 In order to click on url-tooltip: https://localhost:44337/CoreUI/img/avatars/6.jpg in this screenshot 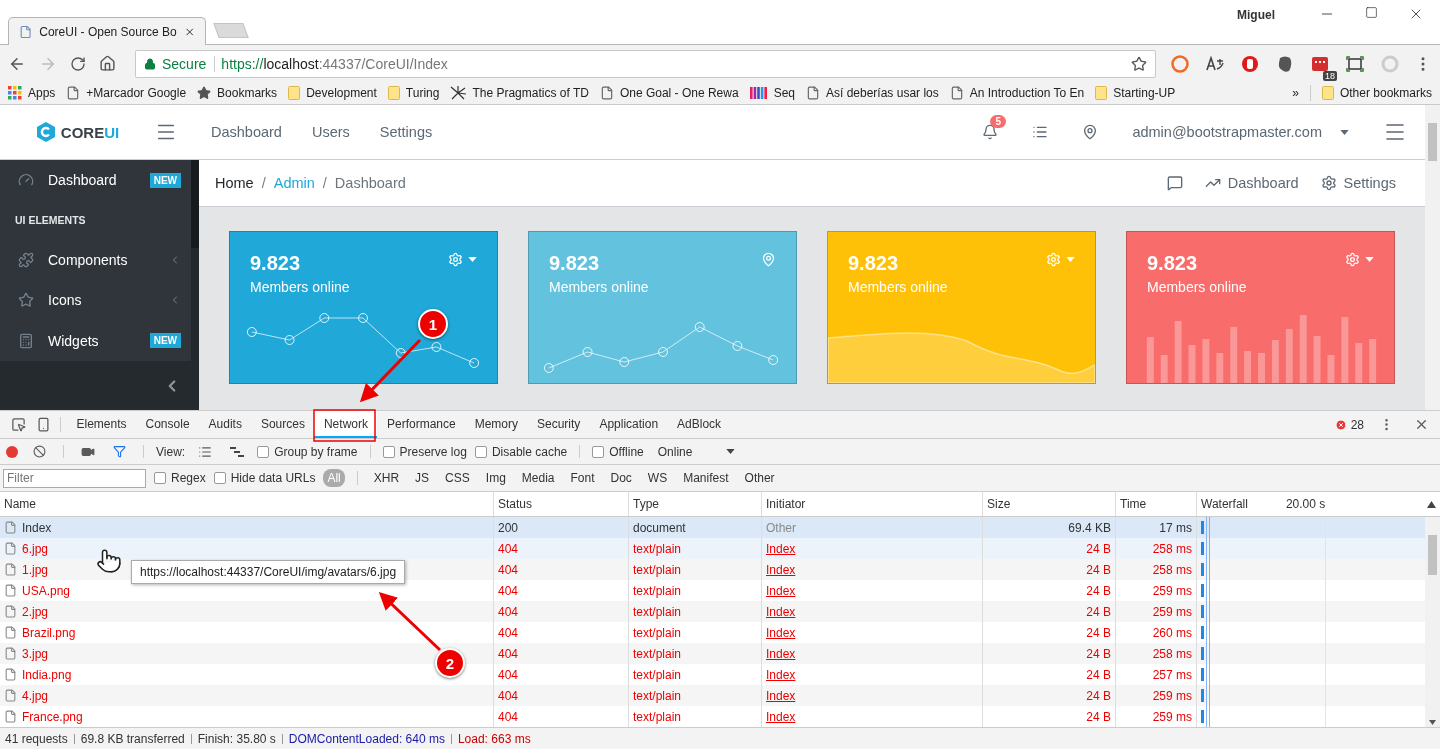, I will do `click(268, 572)`.